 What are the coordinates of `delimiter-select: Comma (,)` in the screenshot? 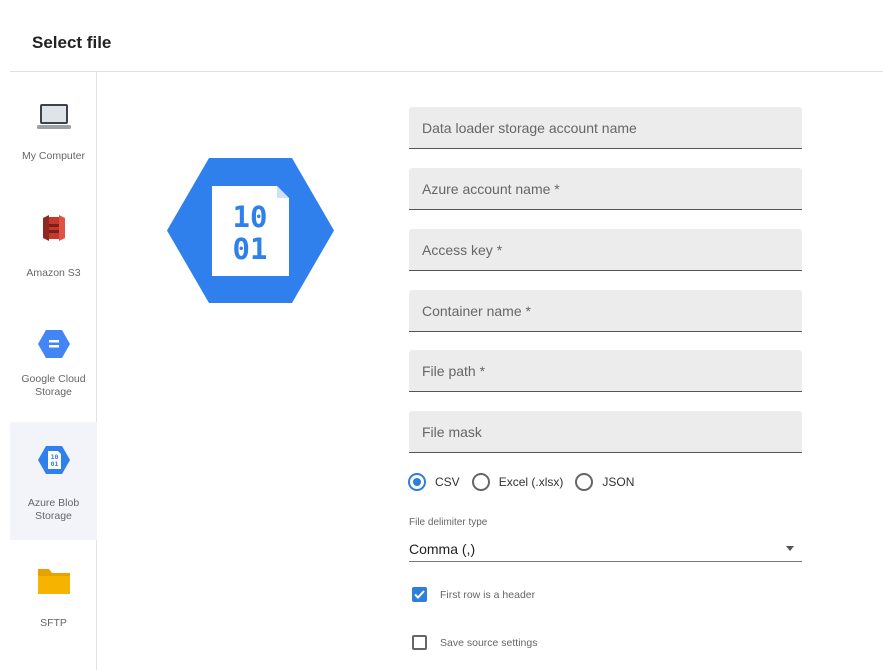 It's located at (605, 548).